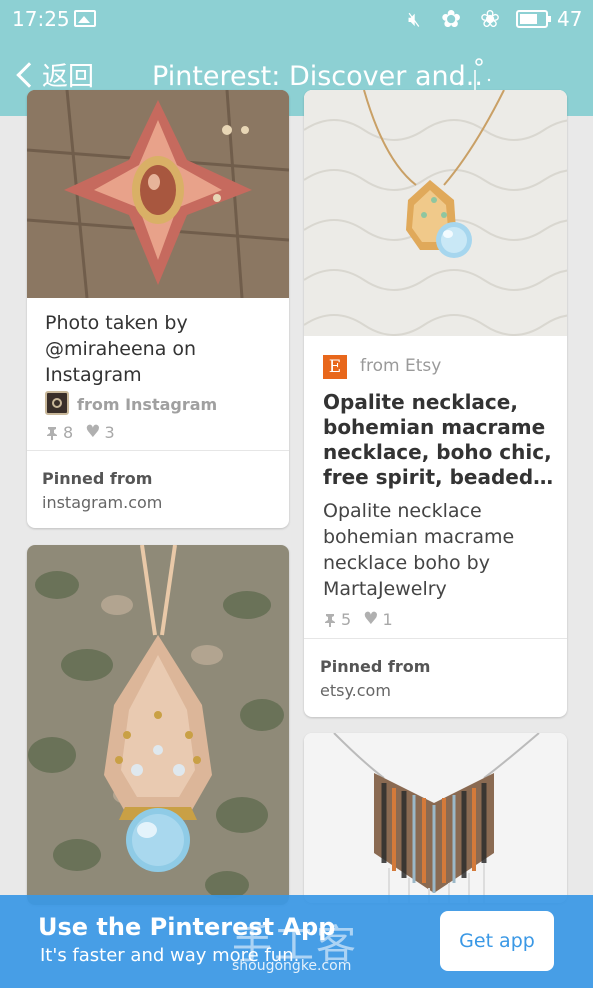 Image resolution: width=593 pixels, height=988 pixels. I want to click on image-notification-icon, so click(85, 18).